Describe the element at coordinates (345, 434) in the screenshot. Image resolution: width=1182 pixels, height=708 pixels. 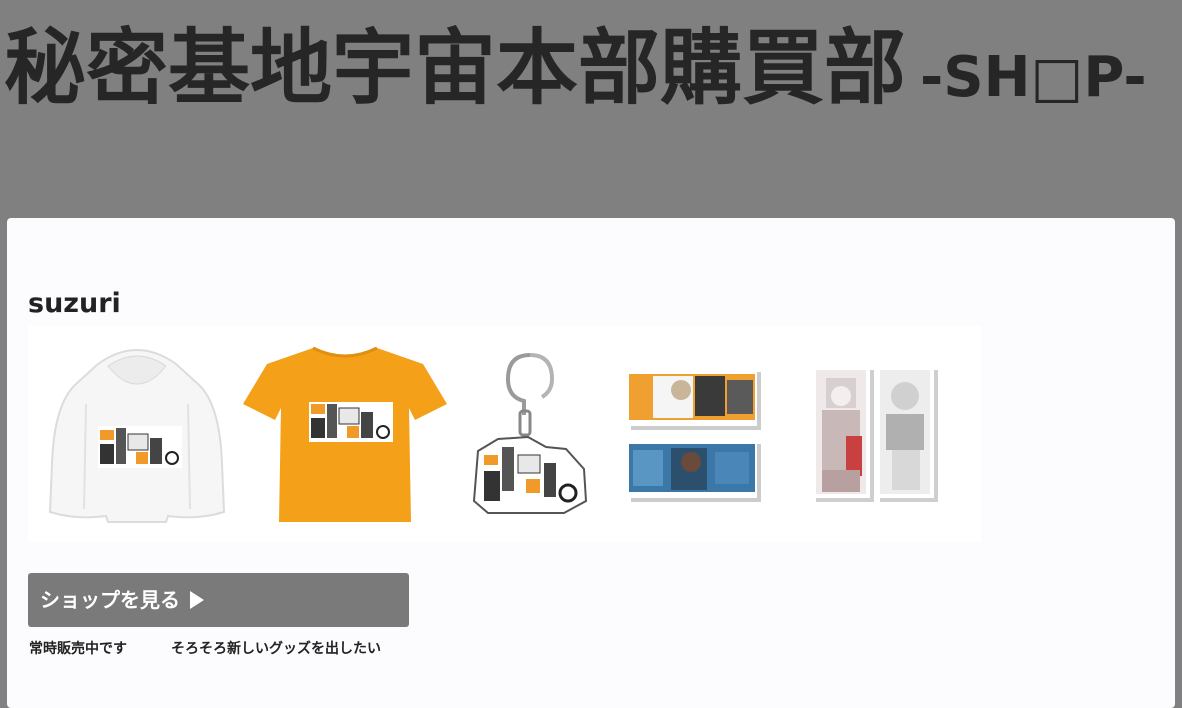
I see `tshirt-image` at that location.